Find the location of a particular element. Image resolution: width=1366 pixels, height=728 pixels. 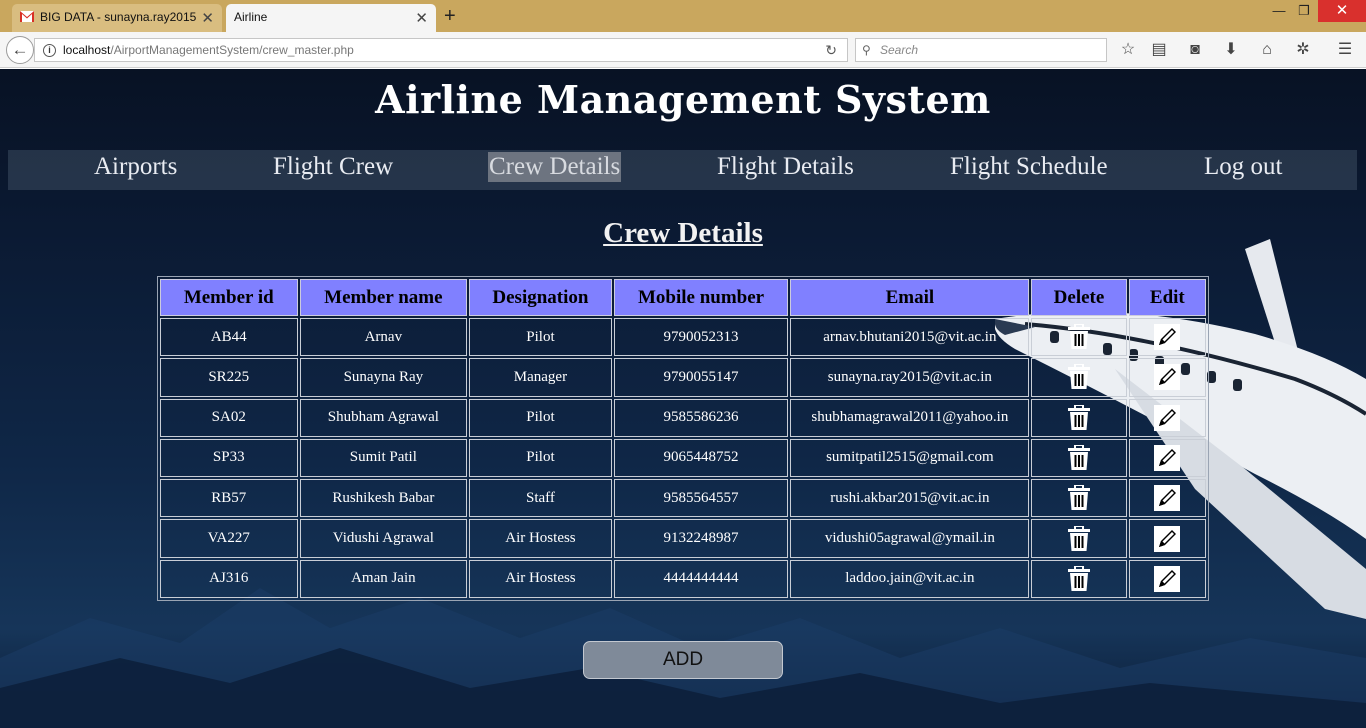

info-icon: i is located at coordinates (49, 50).